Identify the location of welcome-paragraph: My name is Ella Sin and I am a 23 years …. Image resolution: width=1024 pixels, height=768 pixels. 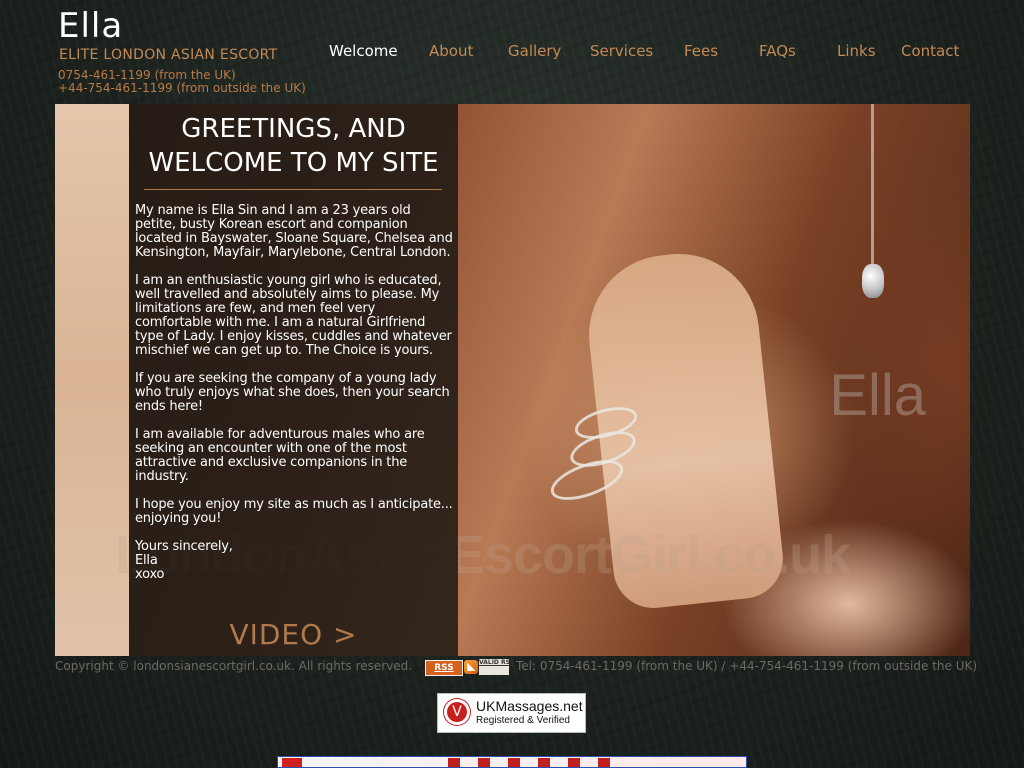
(294, 231).